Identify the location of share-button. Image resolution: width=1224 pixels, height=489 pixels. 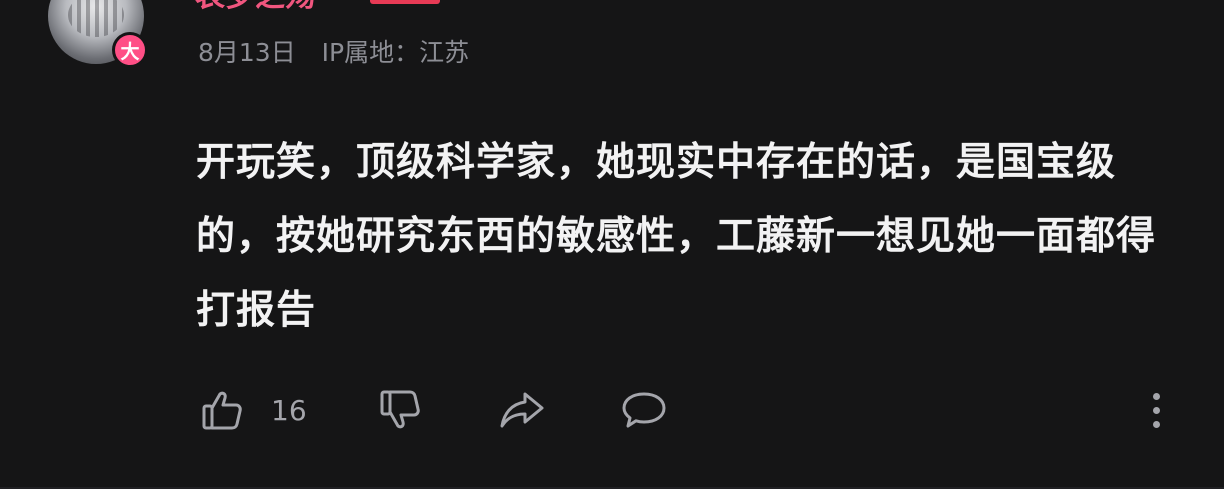
(522, 410).